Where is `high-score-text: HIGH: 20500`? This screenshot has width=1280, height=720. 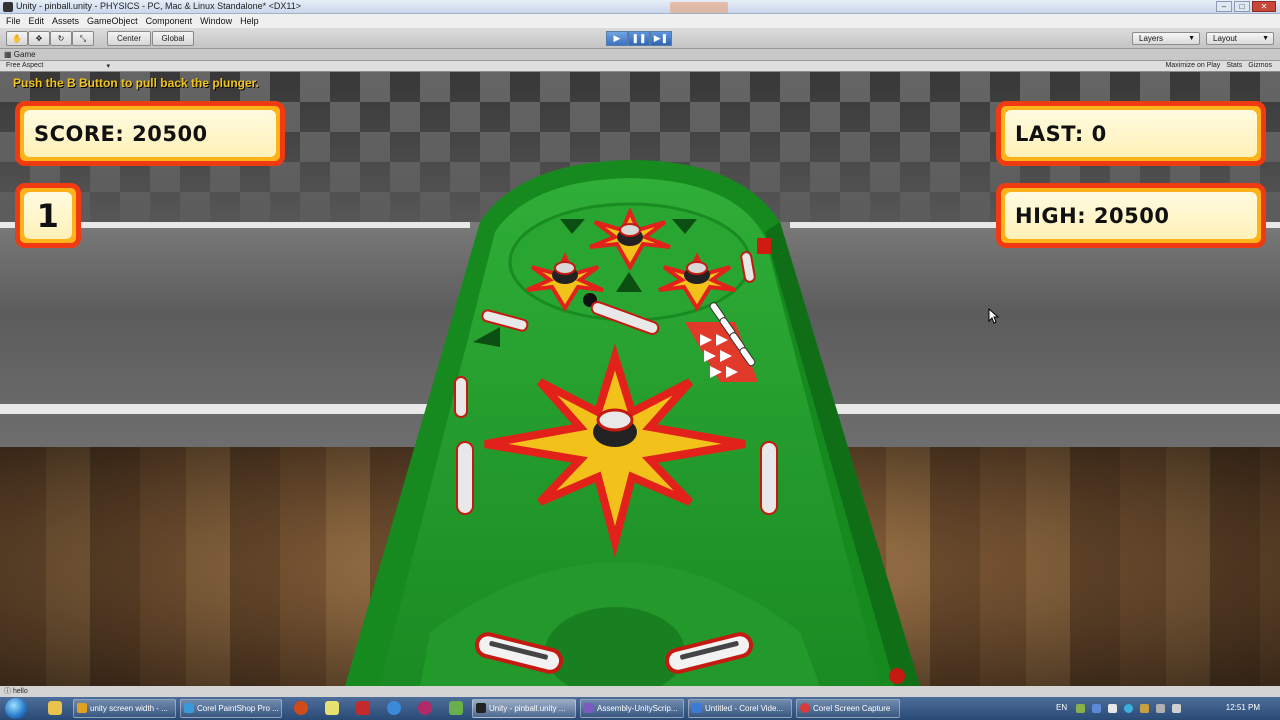
high-score-text: HIGH: 20500 is located at coordinates (1092, 215).